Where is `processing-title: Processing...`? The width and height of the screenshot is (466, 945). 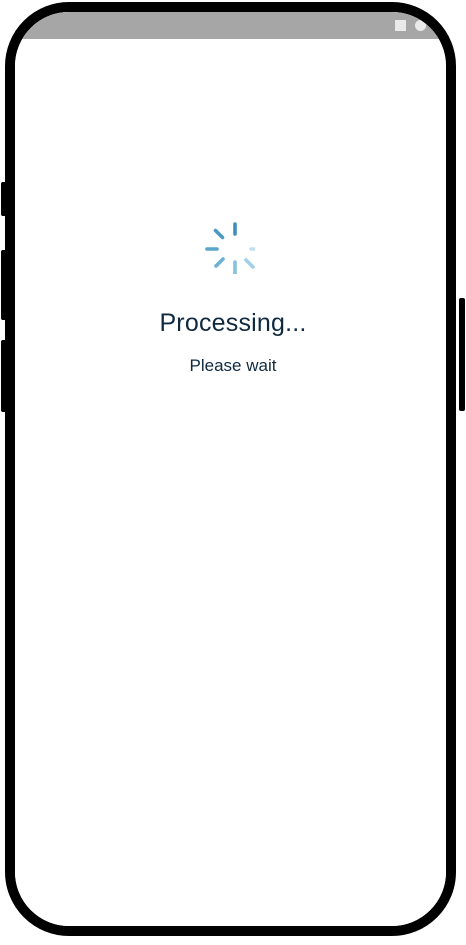
processing-title: Processing... is located at coordinates (233, 323).